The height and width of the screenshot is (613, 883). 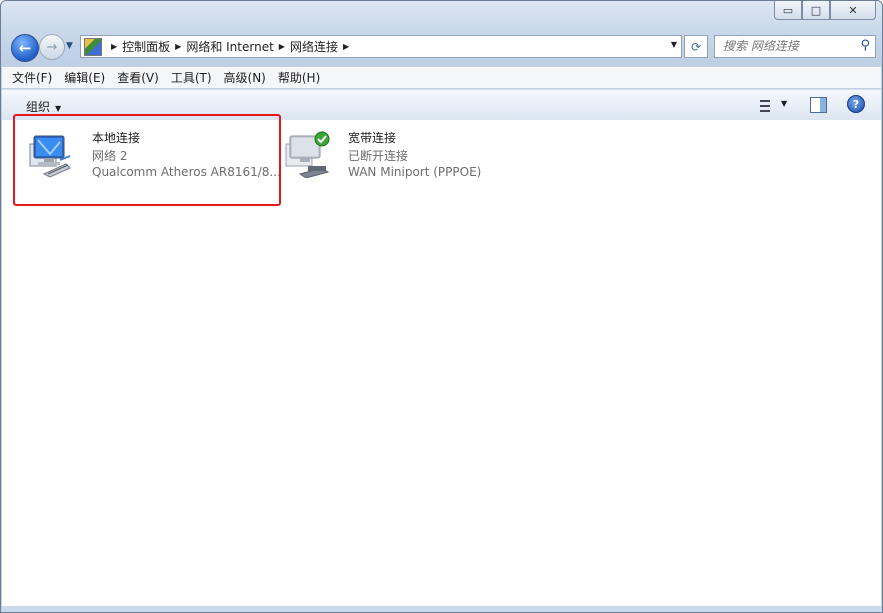 What do you see at coordinates (381, 46) in the screenshot?
I see `address-bar: ▶ 控制面板 ▶ 网络和 Internet ▶ 网络连接 ▶ ▼` at bounding box center [381, 46].